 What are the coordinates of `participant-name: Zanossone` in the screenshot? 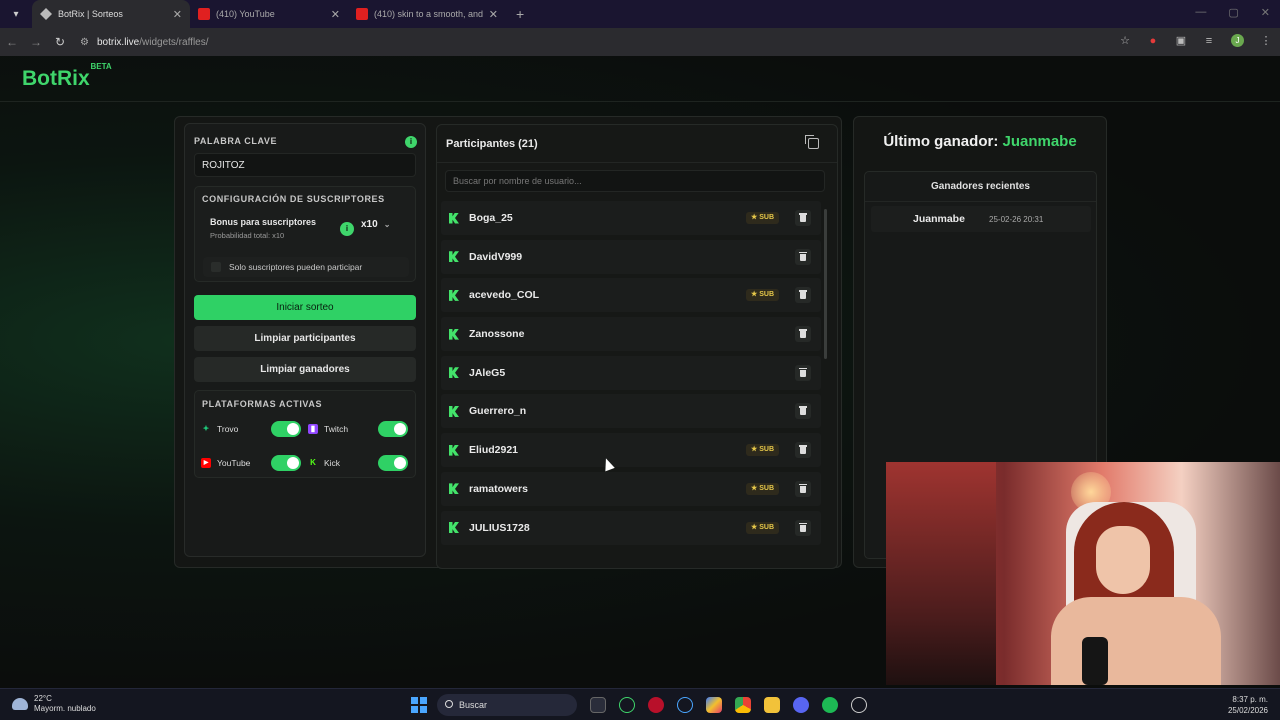 It's located at (497, 334).